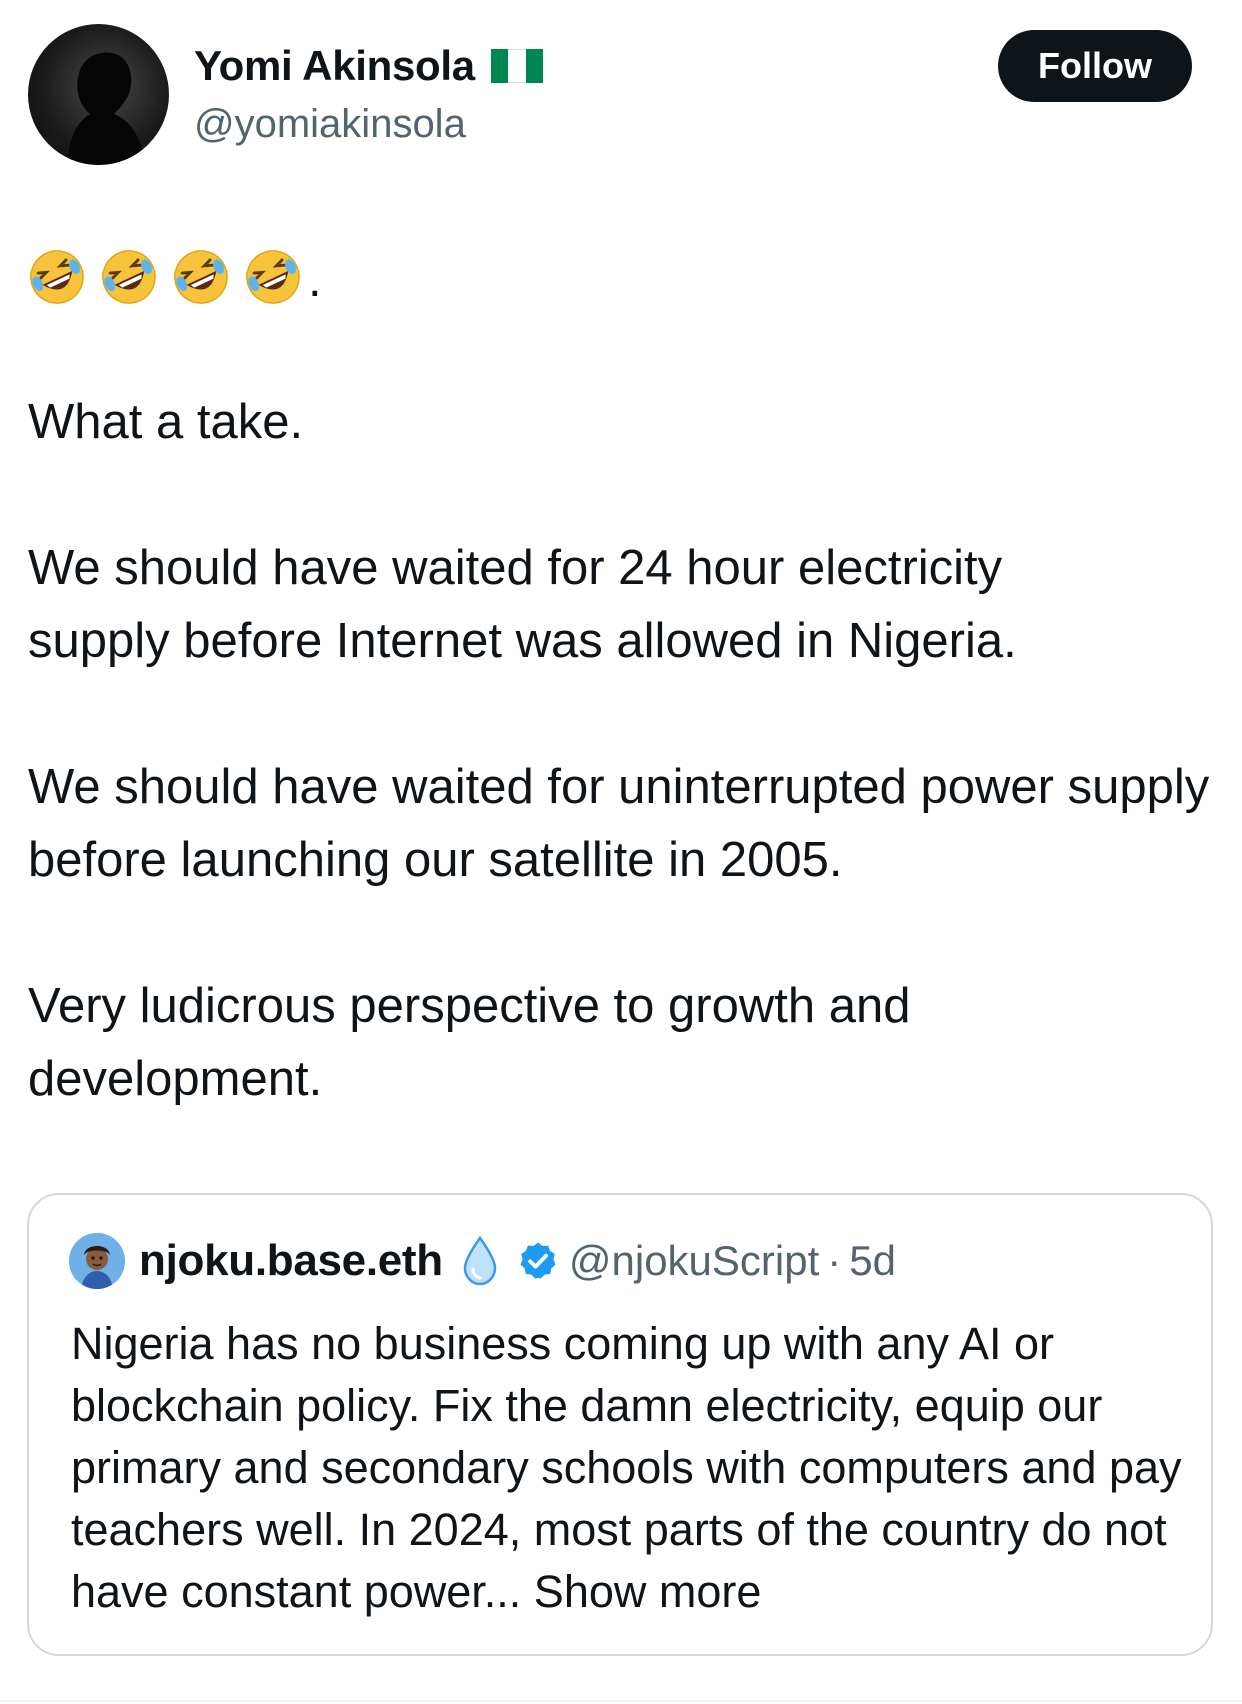 This screenshot has height=1704, width=1242. What do you see at coordinates (330, 124) in the screenshot?
I see `author-handle: @yomiakinsola` at bounding box center [330, 124].